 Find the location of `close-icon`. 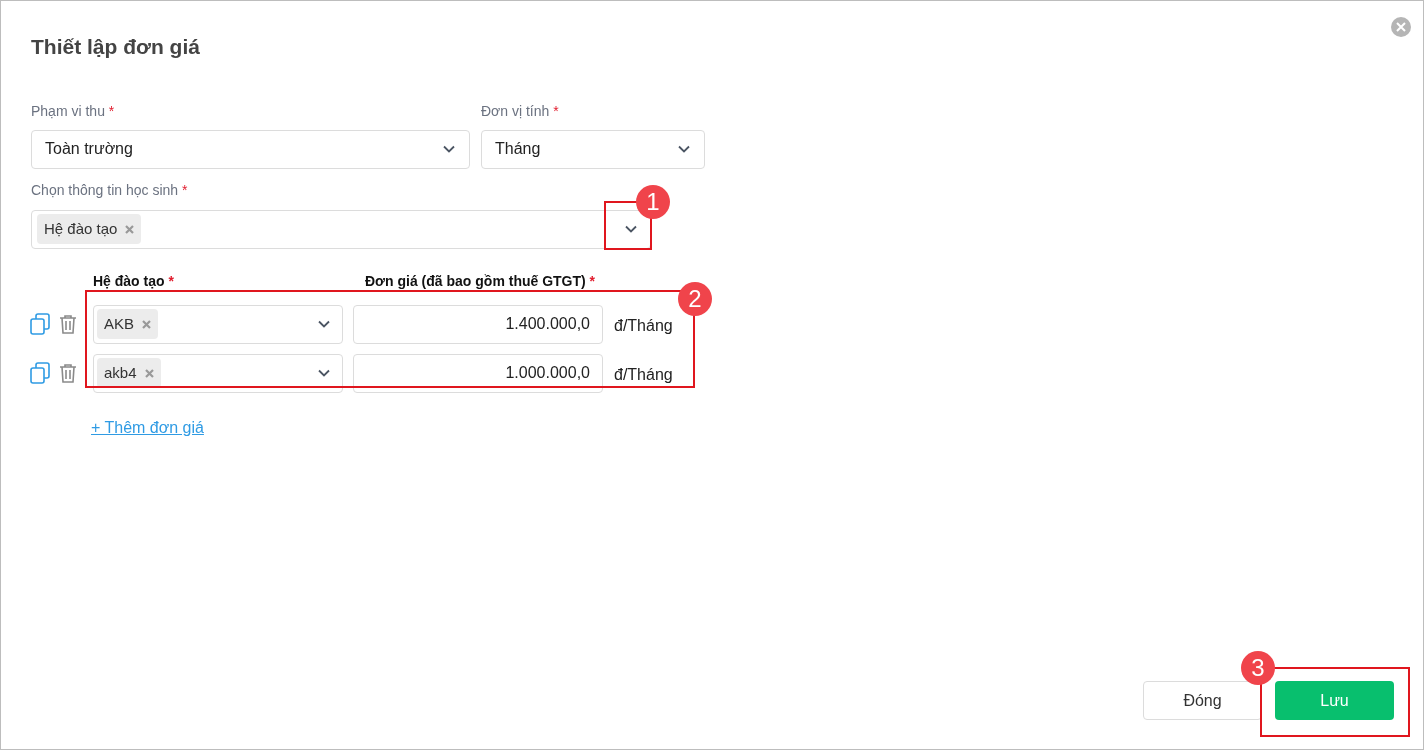

close-icon is located at coordinates (1401, 27).